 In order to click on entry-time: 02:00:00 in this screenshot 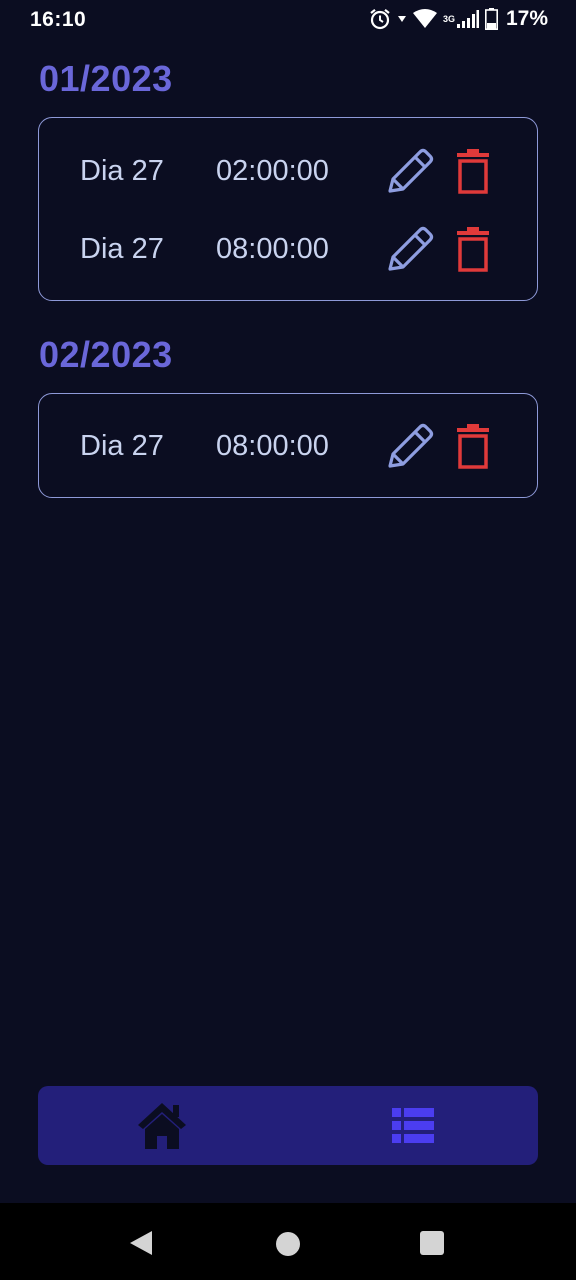, I will do `click(272, 171)`.